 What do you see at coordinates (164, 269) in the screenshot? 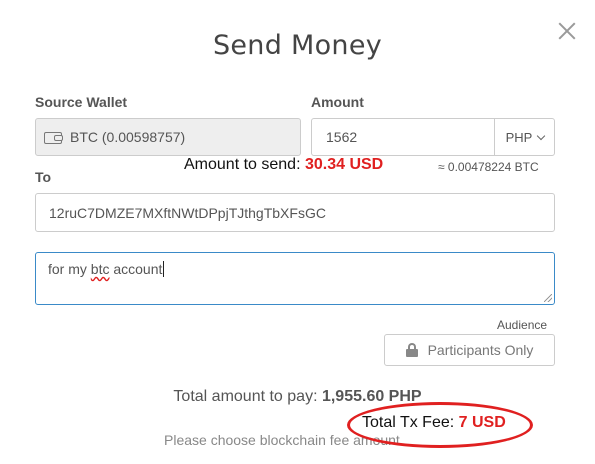
I see `text-caret` at bounding box center [164, 269].